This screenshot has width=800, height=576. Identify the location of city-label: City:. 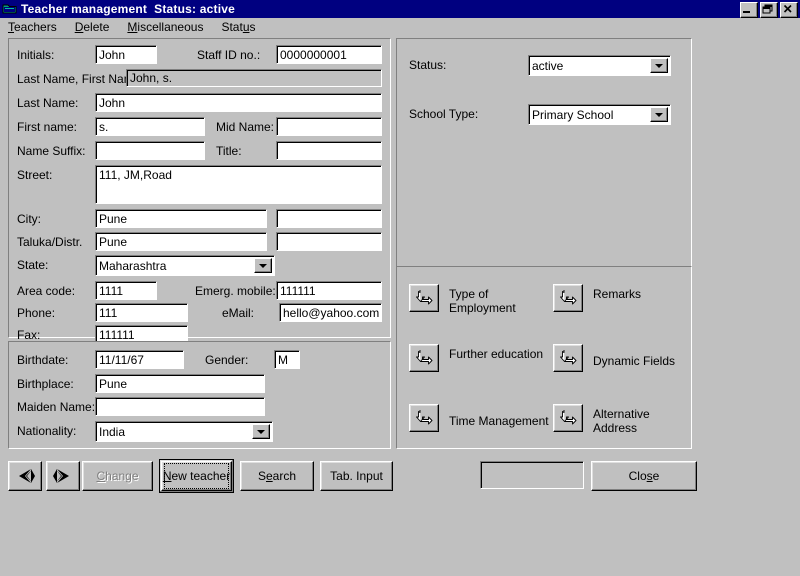
(29, 219).